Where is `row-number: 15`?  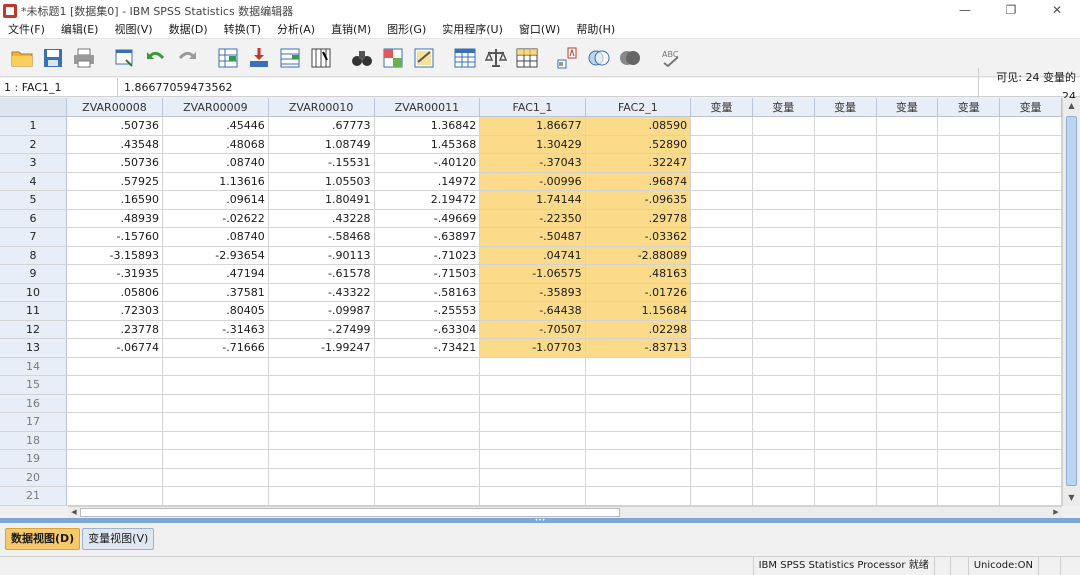
row-number: 15 is located at coordinates (33, 385).